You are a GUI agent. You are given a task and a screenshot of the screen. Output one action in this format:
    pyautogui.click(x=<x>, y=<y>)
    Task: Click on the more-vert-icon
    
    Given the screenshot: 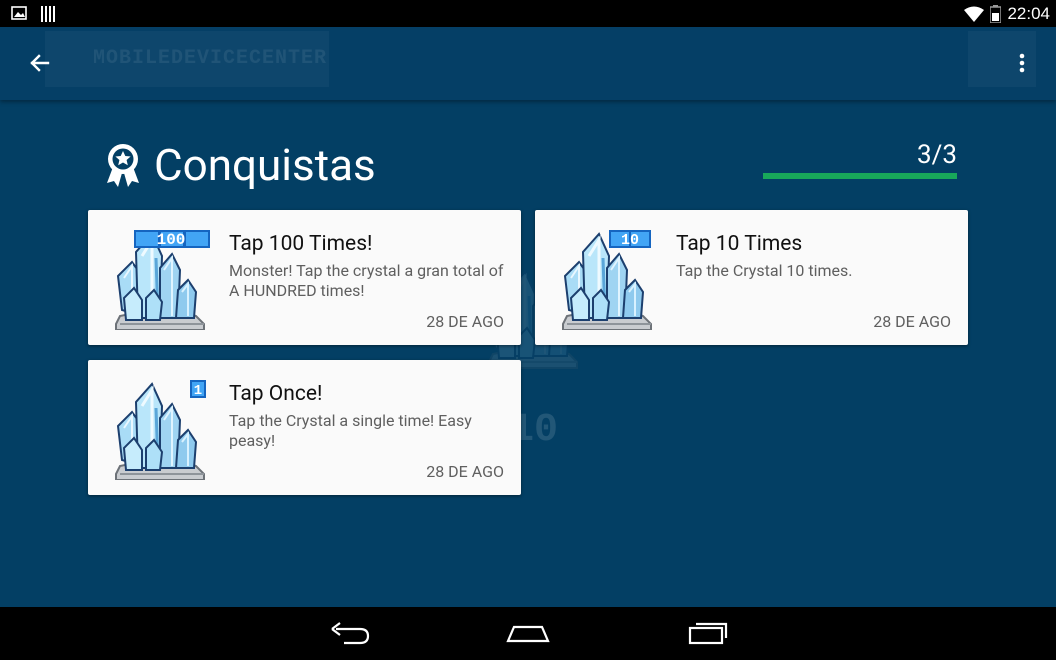 What is the action you would take?
    pyautogui.click(x=1022, y=63)
    